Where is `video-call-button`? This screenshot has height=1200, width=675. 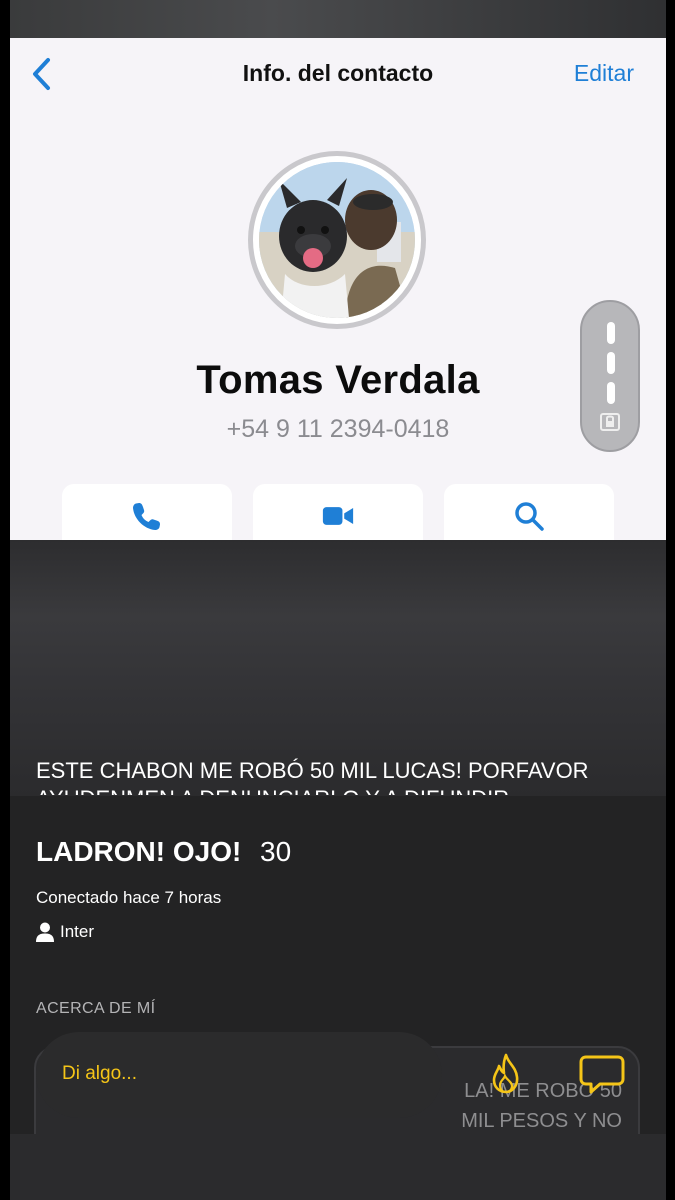
video-call-button is located at coordinates (338, 512).